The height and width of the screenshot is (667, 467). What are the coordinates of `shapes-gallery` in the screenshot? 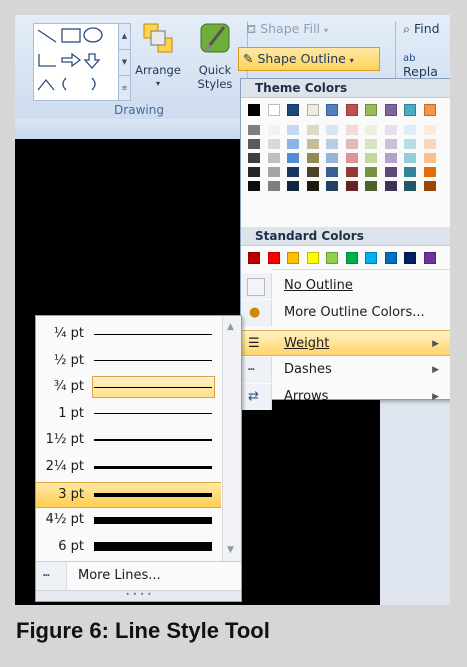 It's located at (77, 62).